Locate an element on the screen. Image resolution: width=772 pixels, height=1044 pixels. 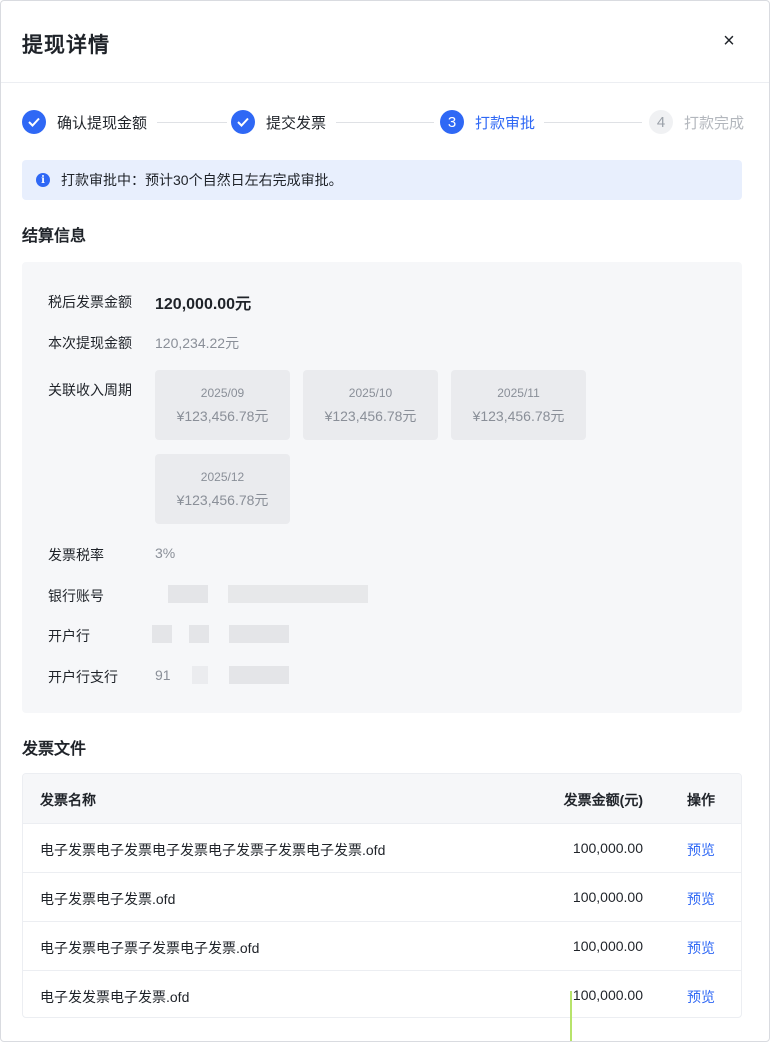
bank-label: 开户行 is located at coordinates (69, 636).